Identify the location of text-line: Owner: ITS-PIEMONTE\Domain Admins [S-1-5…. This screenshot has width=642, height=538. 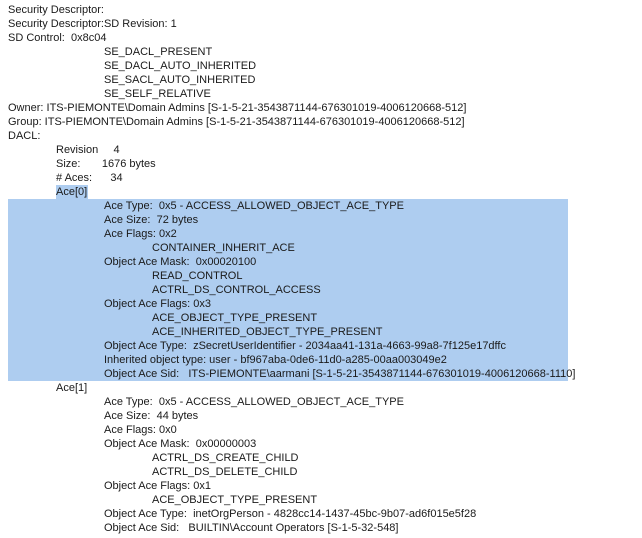
(237, 108).